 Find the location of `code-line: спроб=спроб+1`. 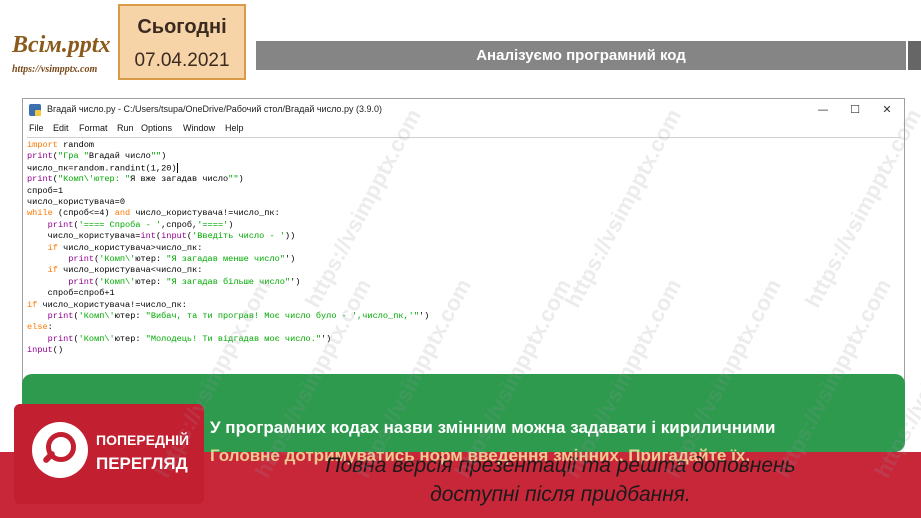

code-line: спроб=спроб+1 is located at coordinates (71, 293).